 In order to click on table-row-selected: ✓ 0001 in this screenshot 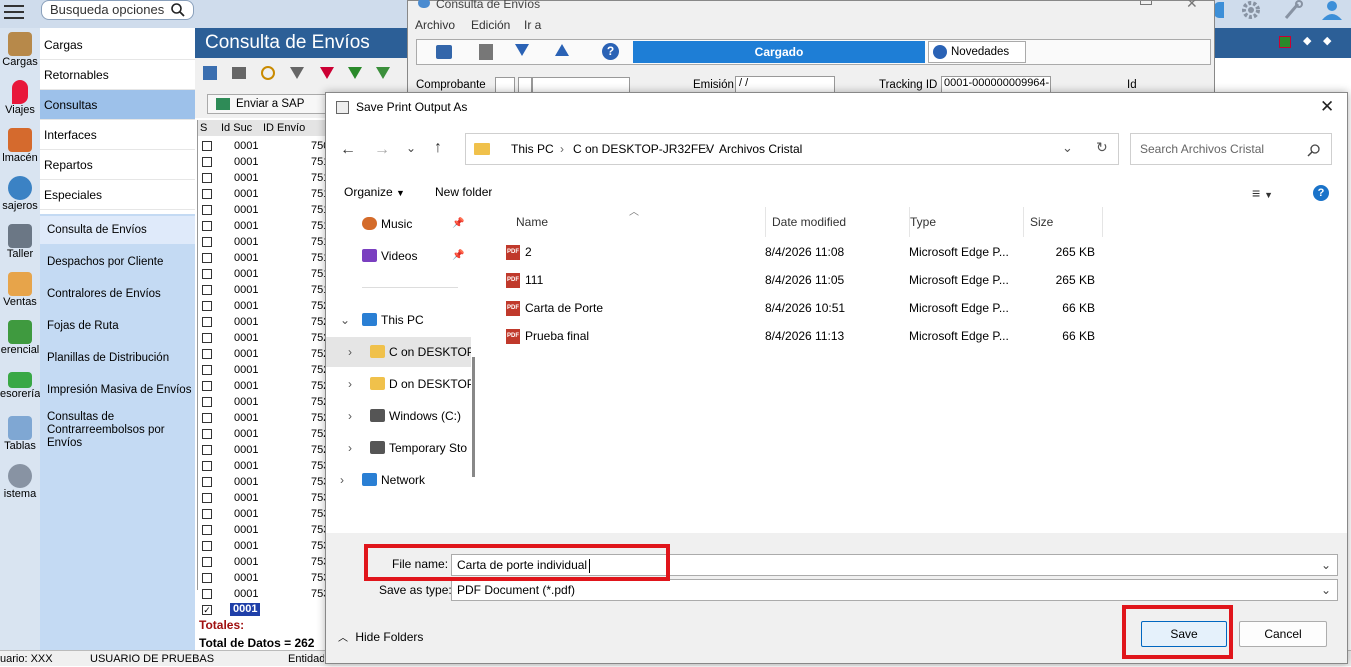, I will do `click(263, 610)`.